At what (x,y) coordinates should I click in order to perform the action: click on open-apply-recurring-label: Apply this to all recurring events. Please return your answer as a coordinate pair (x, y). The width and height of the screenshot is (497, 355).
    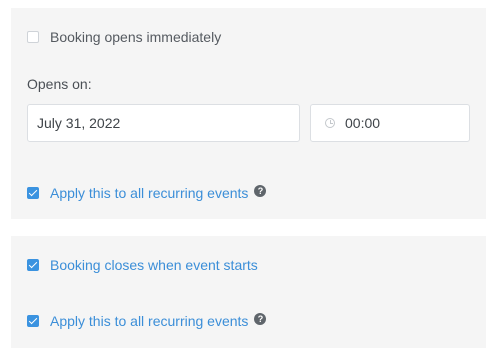
    Looking at the image, I should click on (149, 193).